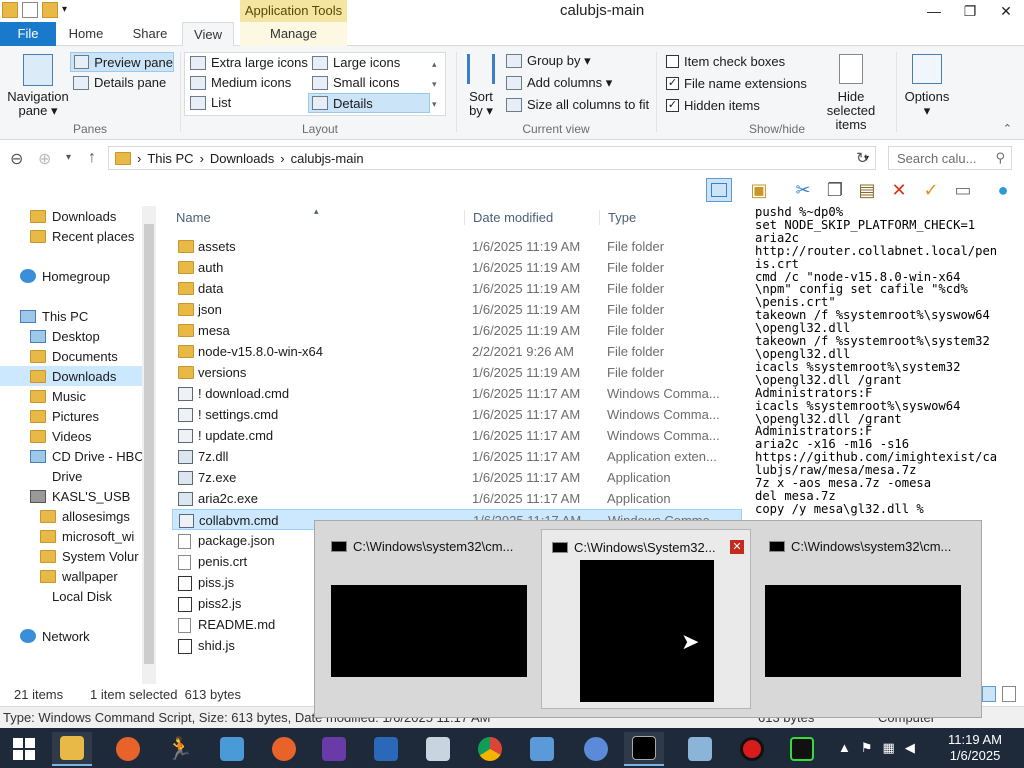 Image resolution: width=1024 pixels, height=768 pixels. What do you see at coordinates (180, 749) in the screenshot?
I see `taskbar-runner: 🏃` at bounding box center [180, 749].